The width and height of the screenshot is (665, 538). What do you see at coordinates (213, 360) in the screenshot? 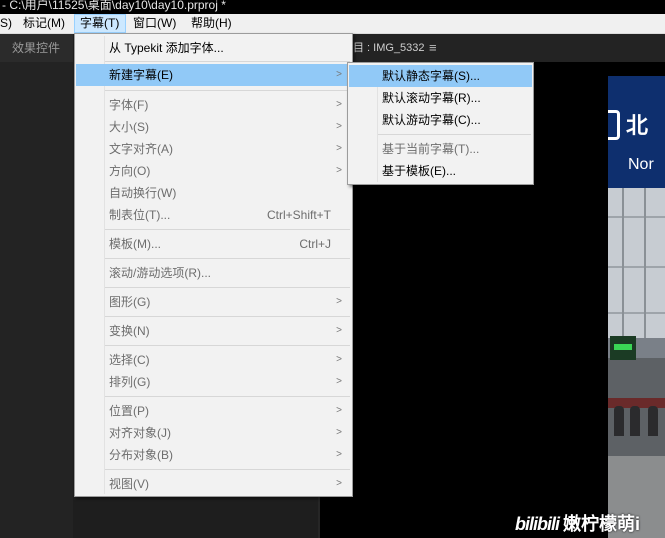
I see `menu-item-select: 选择(C) >` at bounding box center [213, 360].